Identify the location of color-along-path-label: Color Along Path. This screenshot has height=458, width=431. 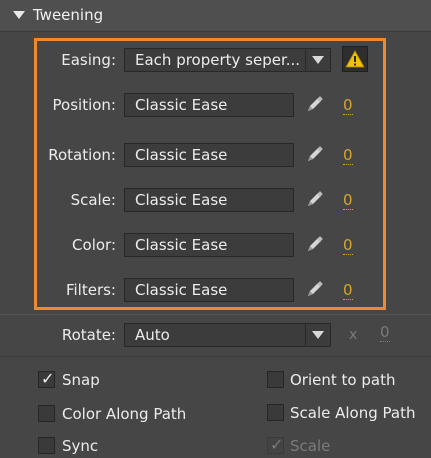
(124, 414).